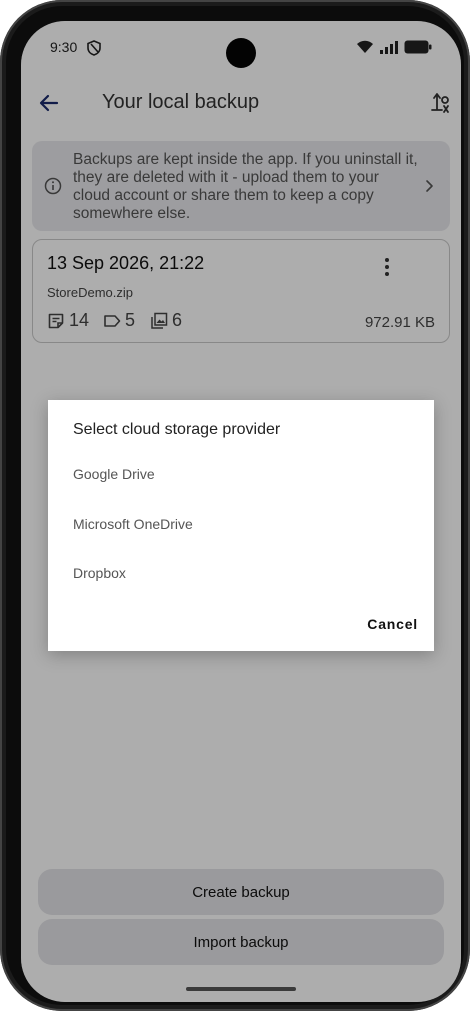 Image resolution: width=470 pixels, height=1011 pixels. Describe the element at coordinates (99, 573) in the screenshot. I see `option-dropbox: Dropbox` at that location.